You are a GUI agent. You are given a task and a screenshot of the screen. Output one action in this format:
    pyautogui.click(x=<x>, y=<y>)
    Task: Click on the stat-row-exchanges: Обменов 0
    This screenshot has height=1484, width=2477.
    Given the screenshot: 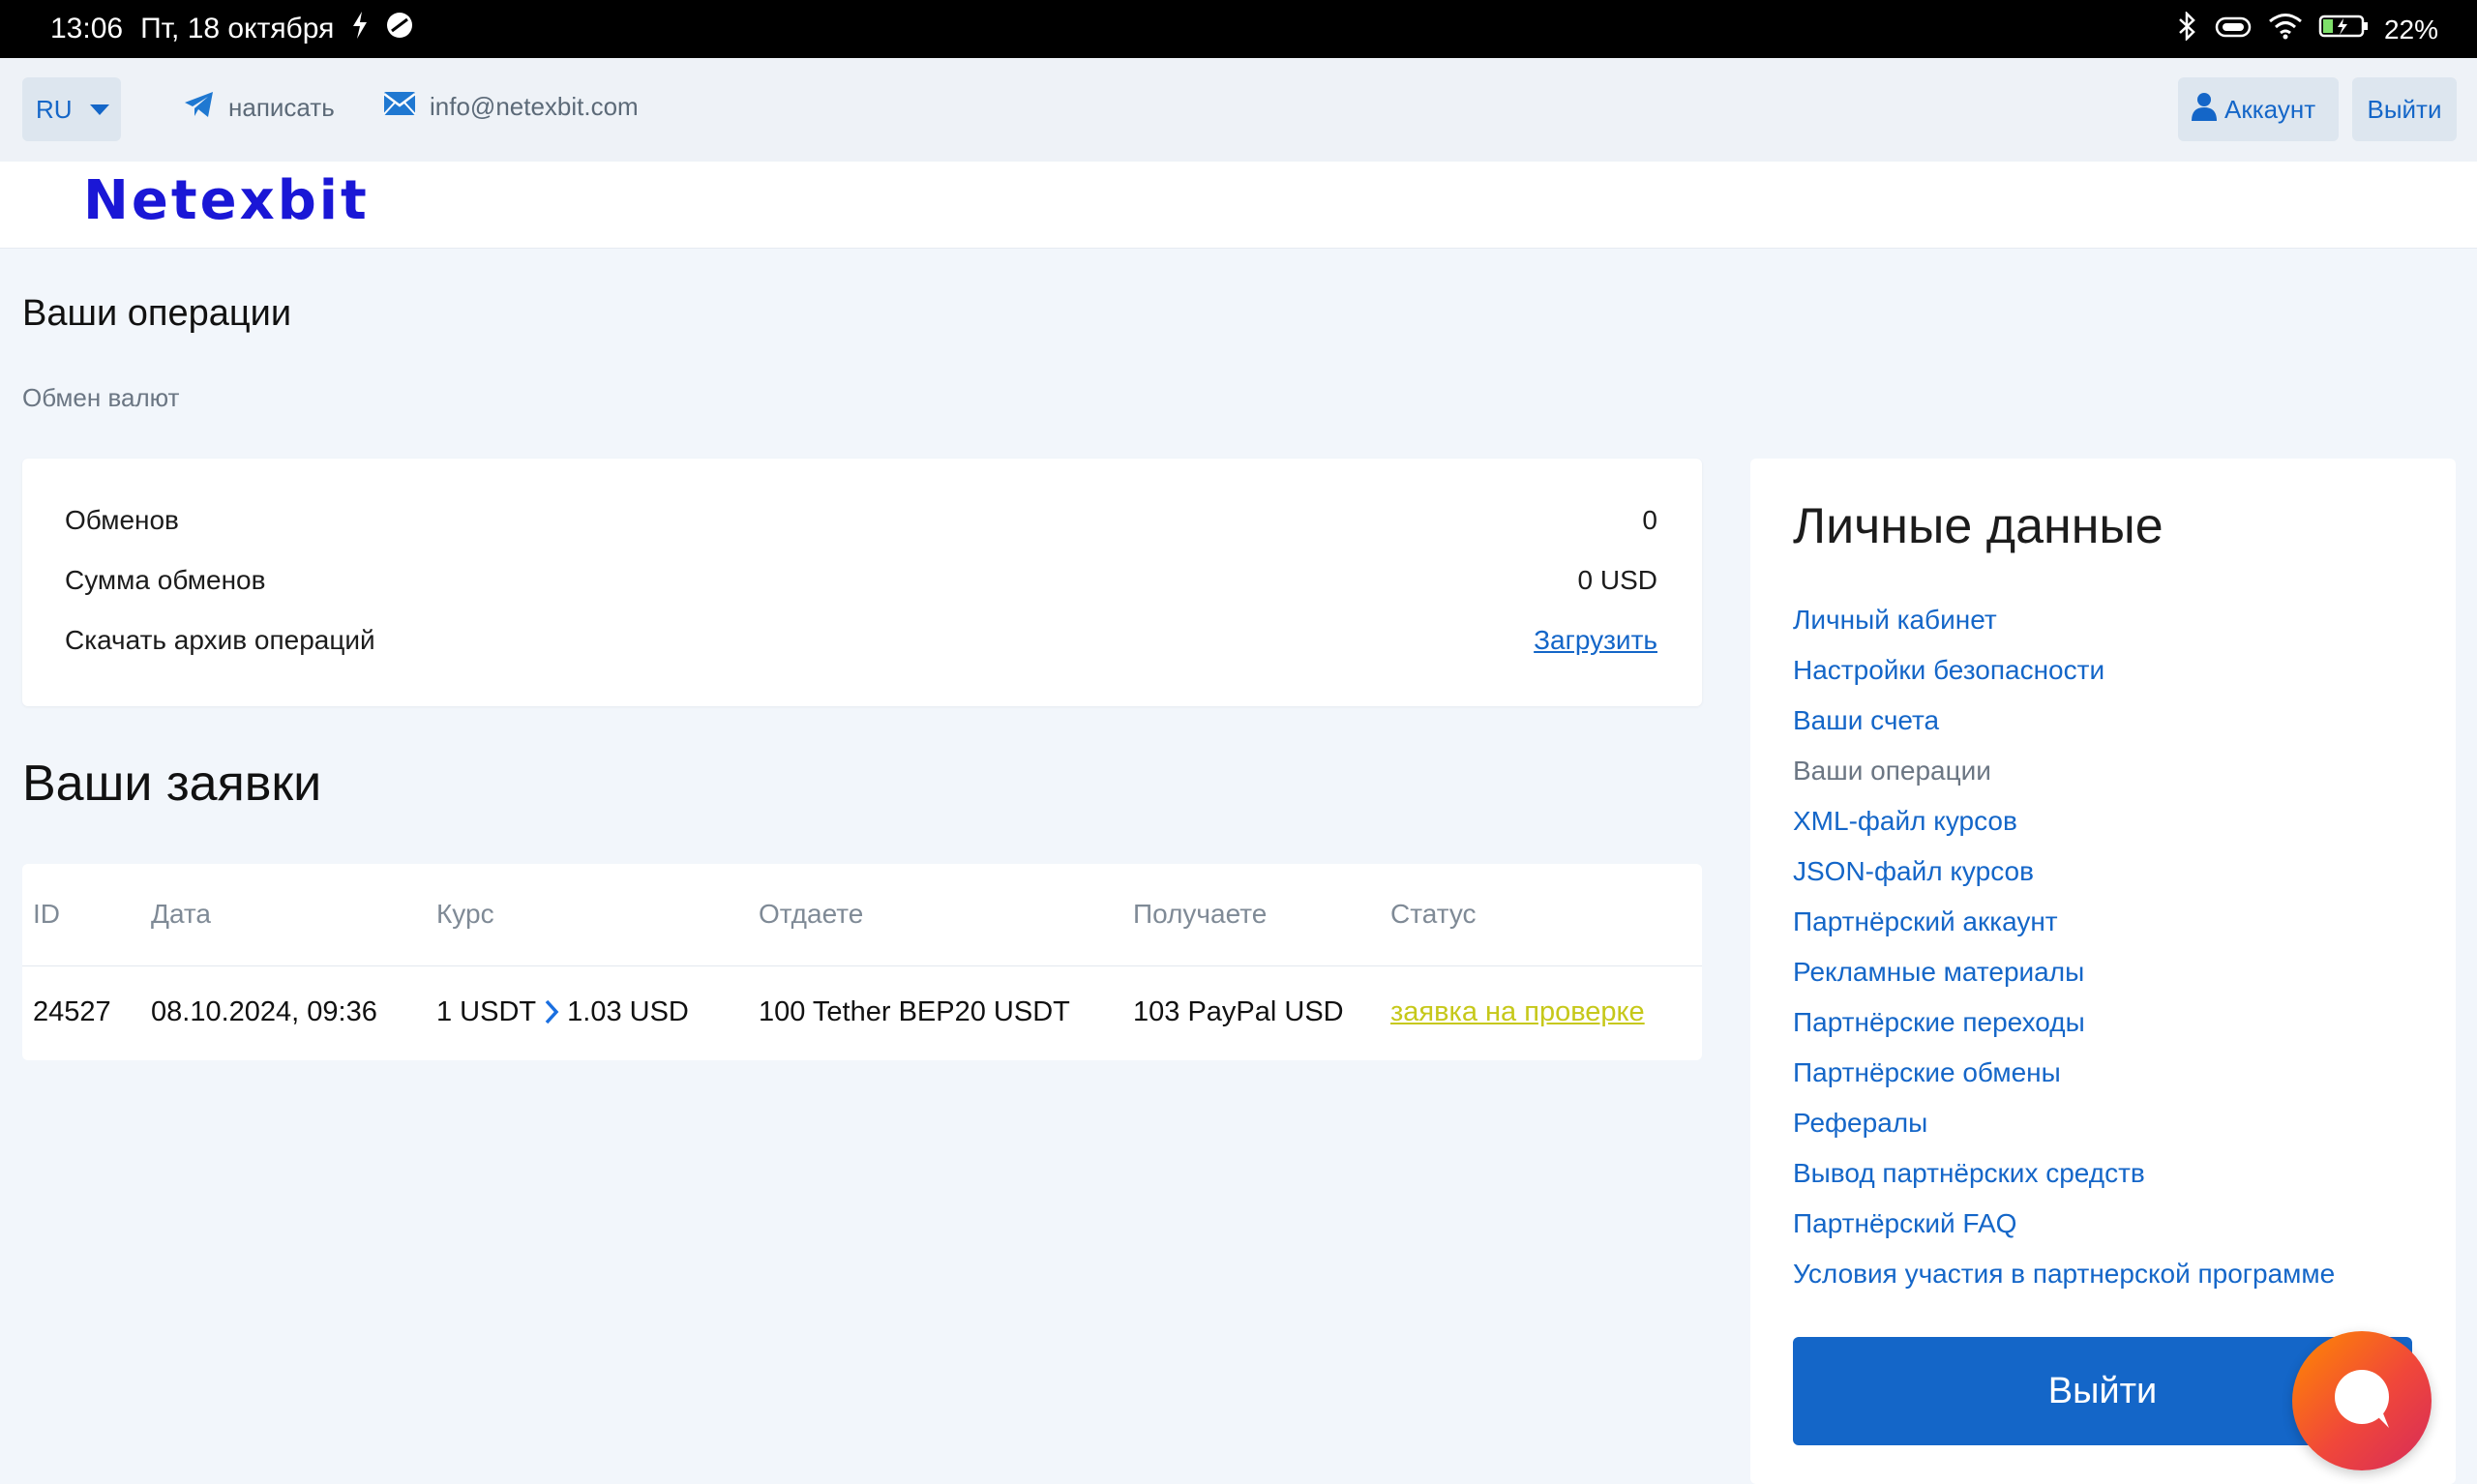 What is the action you would take?
    pyautogui.click(x=861, y=520)
    